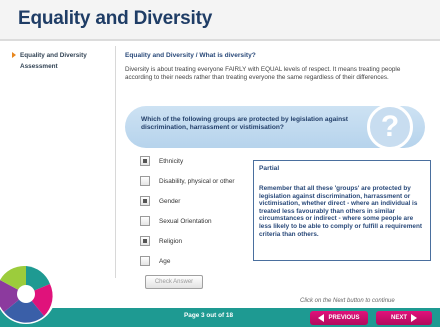 Image resolution: width=440 pixels, height=327 pixels. I want to click on option-label: Disability, physical or other, so click(197, 181).